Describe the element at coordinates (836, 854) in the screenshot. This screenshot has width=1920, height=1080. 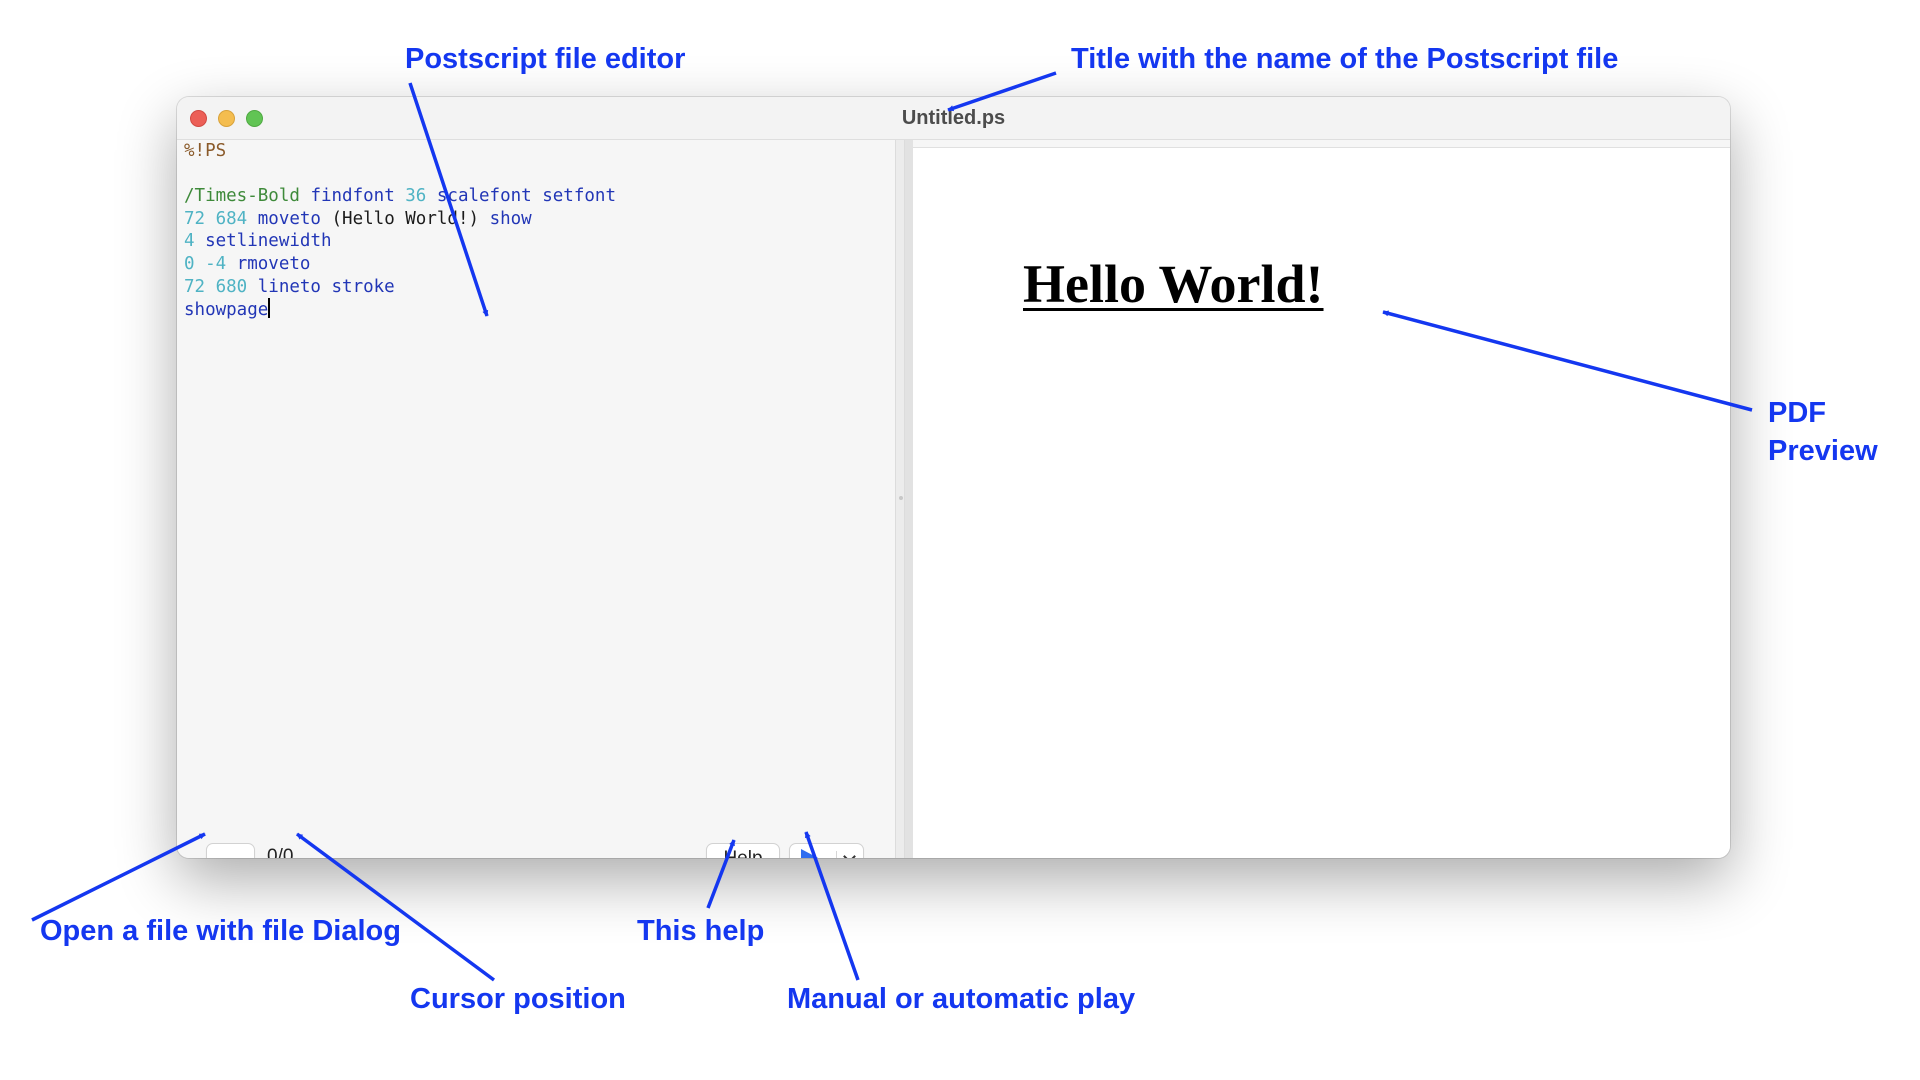
I see `play-separator` at that location.